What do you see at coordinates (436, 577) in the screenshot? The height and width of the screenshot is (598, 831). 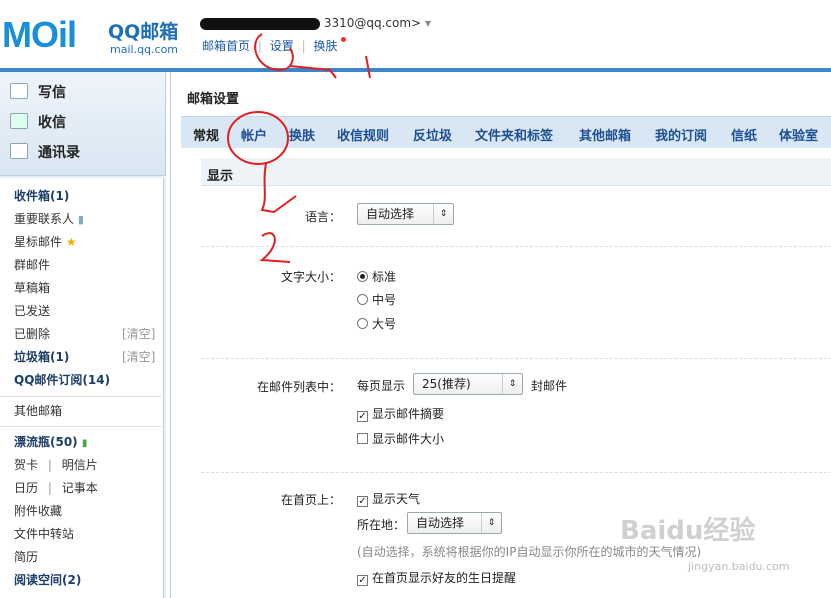 I see `birthday-checkbox: ✓ 在首页显示好友的生日提醒` at bounding box center [436, 577].